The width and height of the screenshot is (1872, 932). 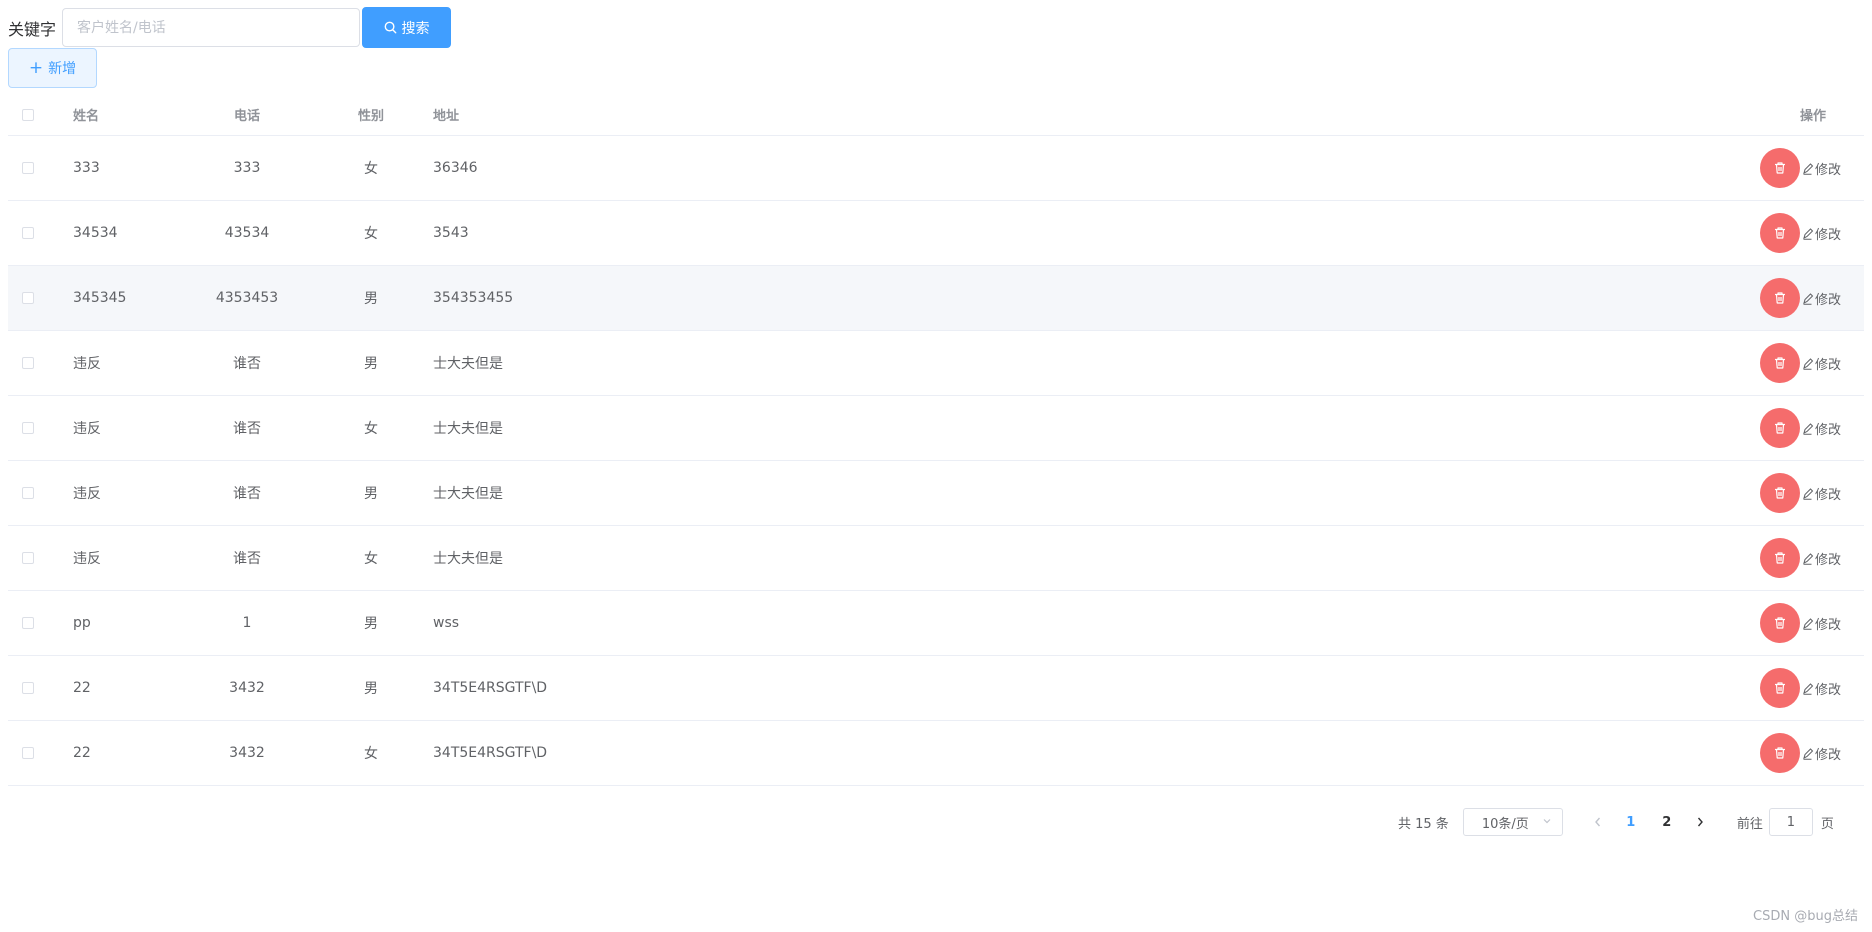 I want to click on cell-name: 333, so click(x=86, y=168).